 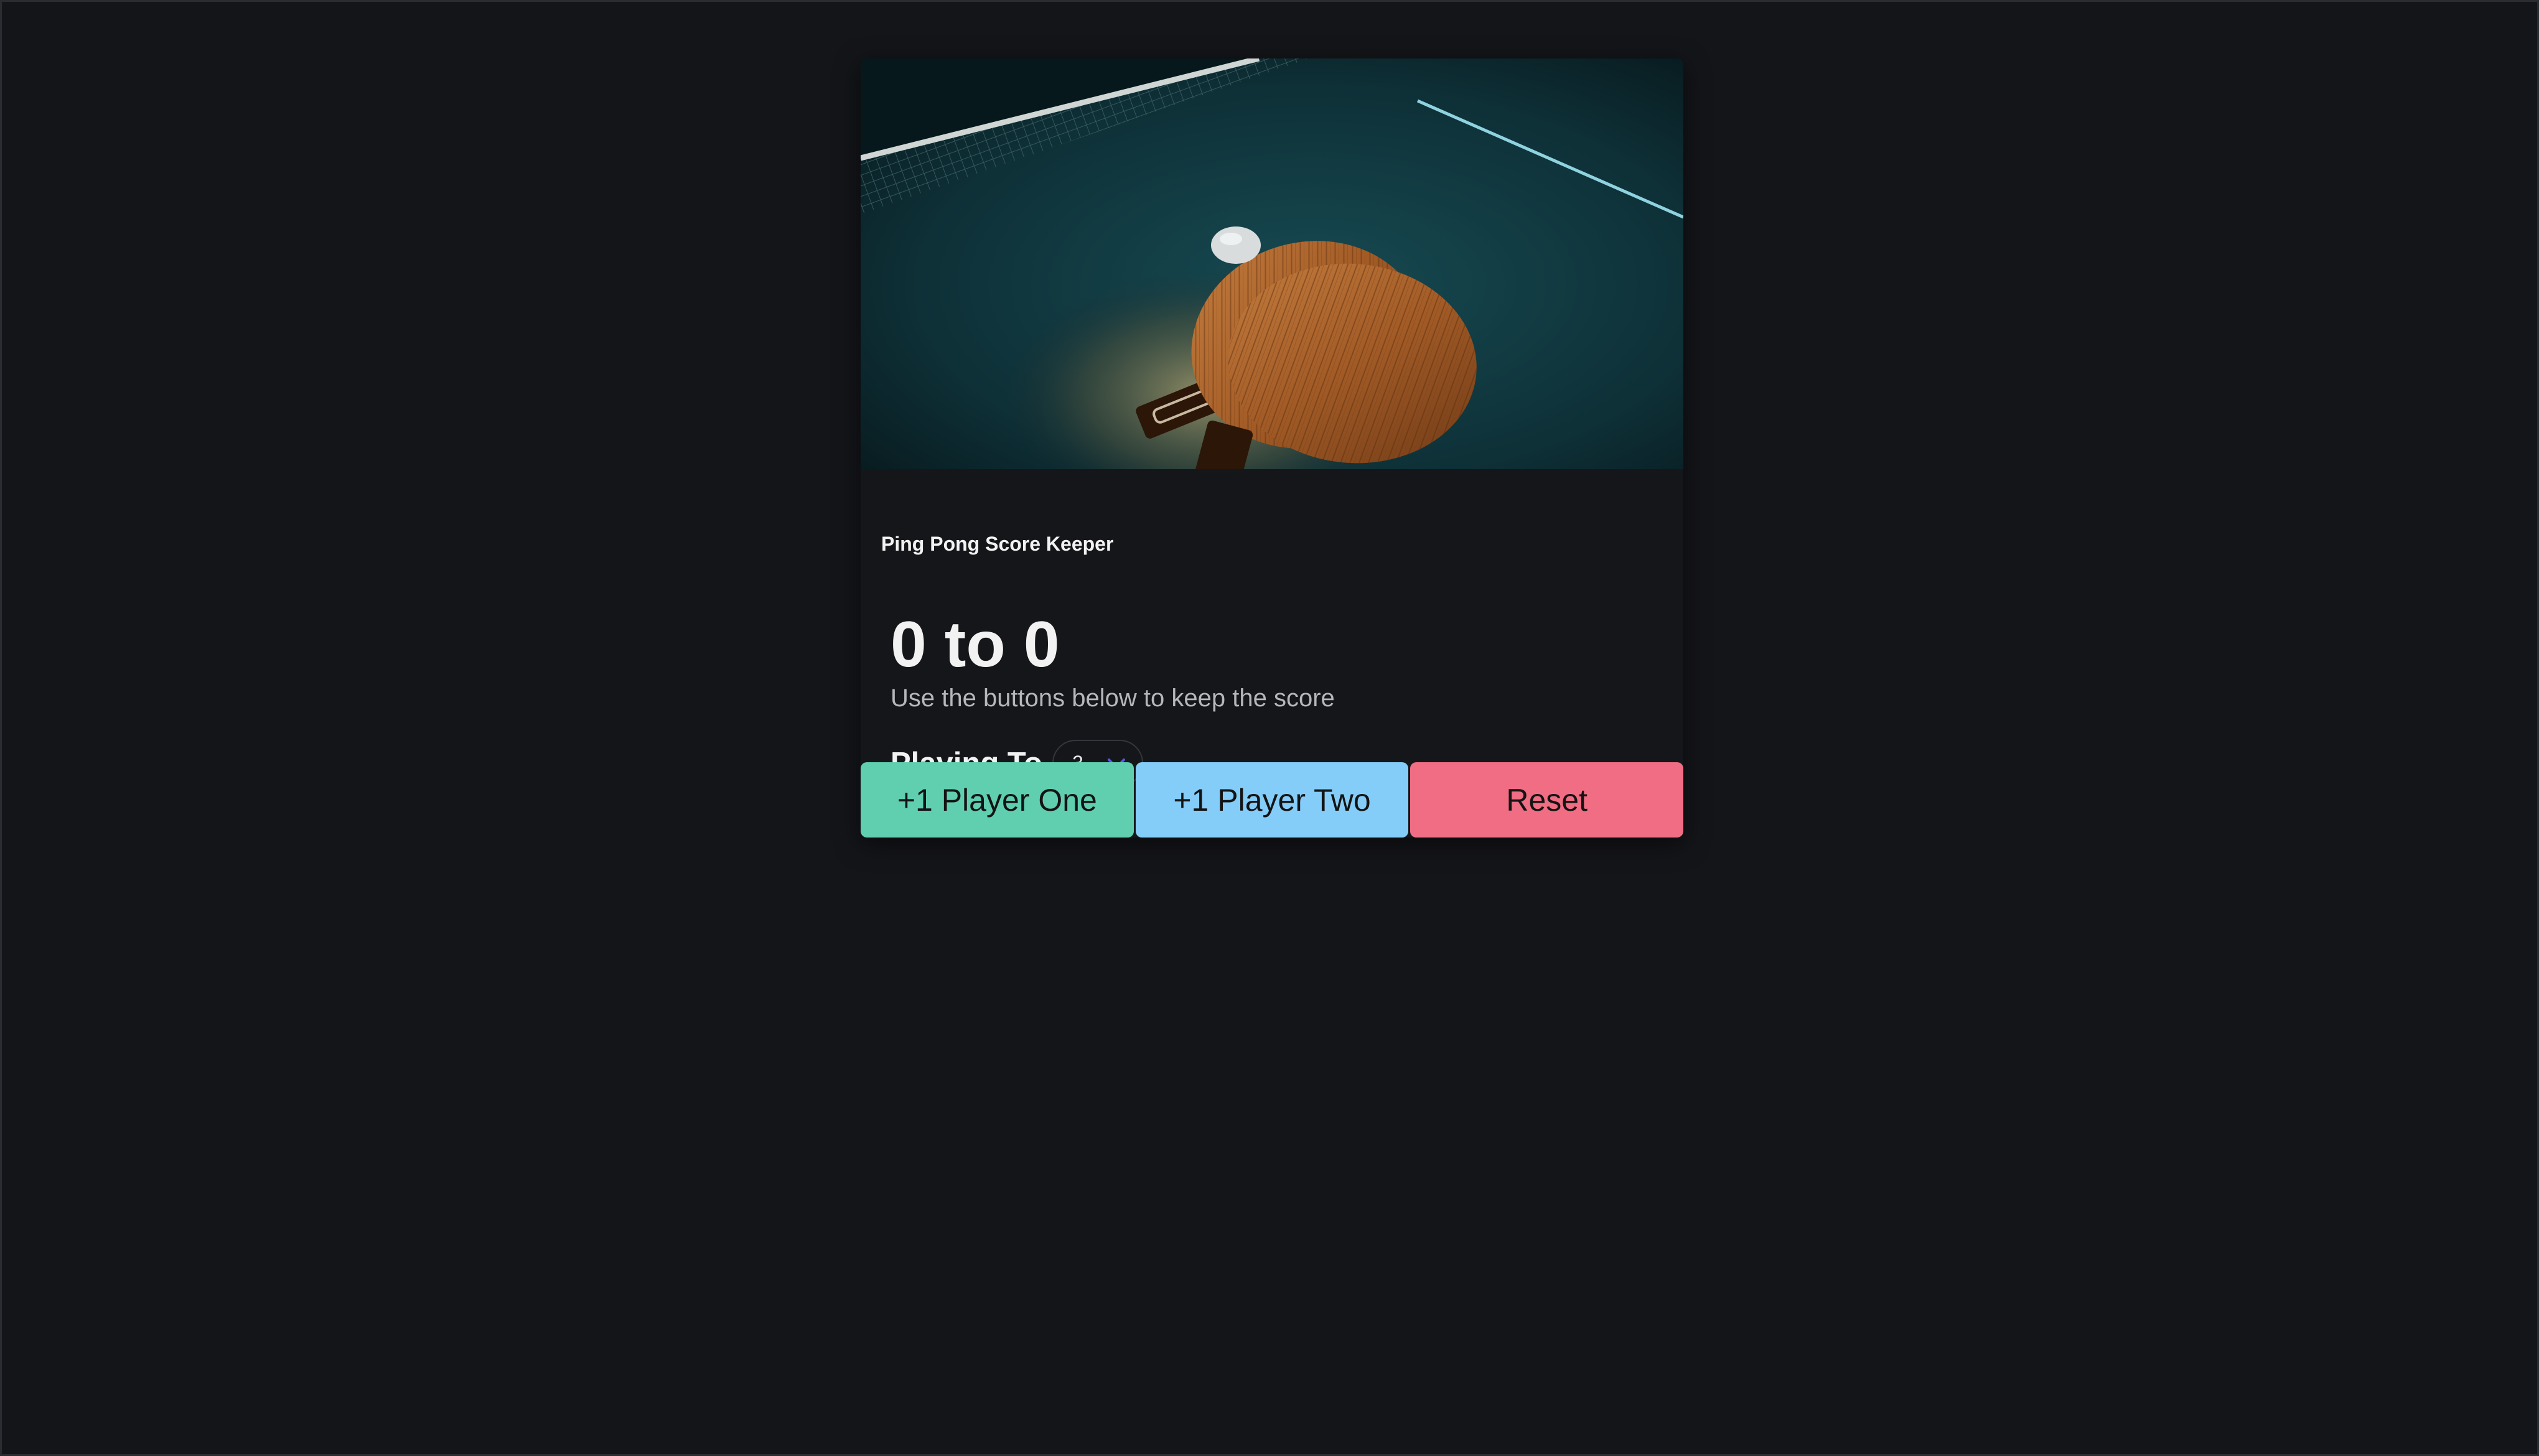 I want to click on score-instructions: Use the buttons below to keep the score, so click(x=1113, y=698).